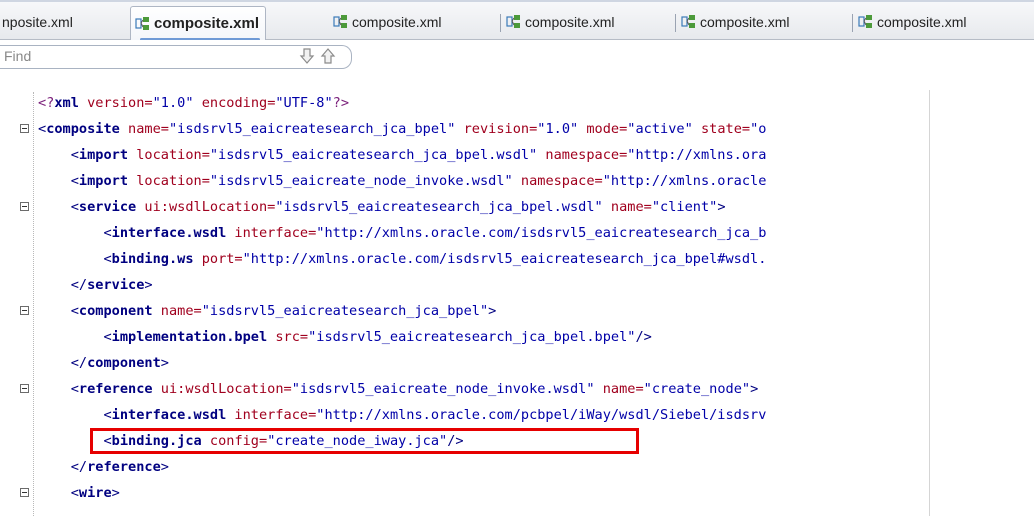 The image size is (1034, 516). Describe the element at coordinates (95, 493) in the screenshot. I see `code-token: wire` at that location.